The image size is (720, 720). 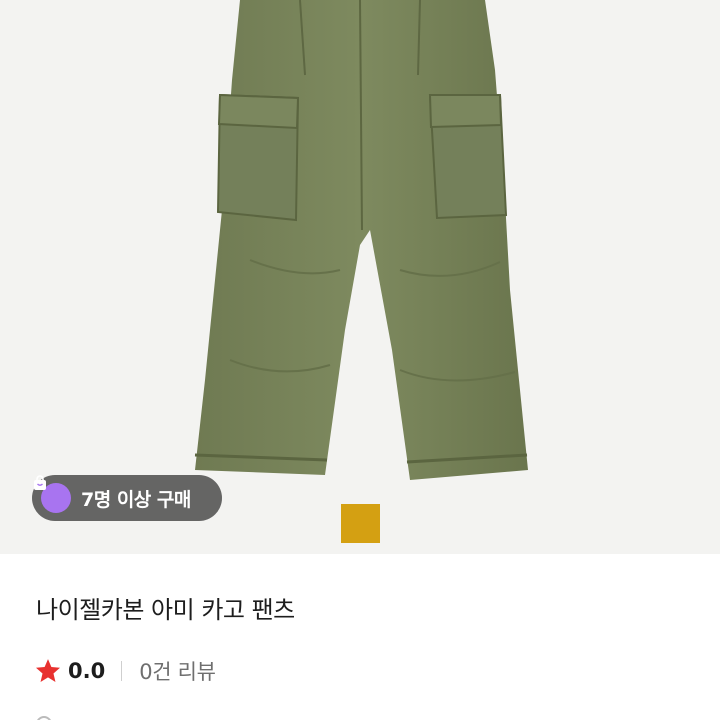 I want to click on color-swatch-thumbnail, so click(x=360, y=523).